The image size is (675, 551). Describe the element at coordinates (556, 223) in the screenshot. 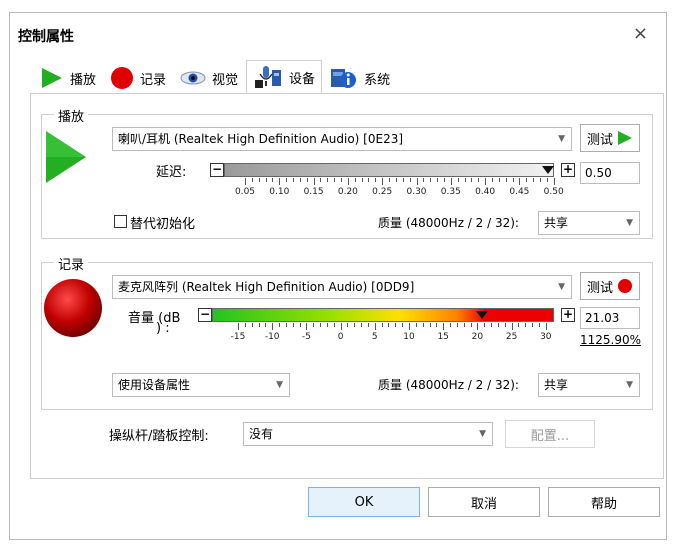

I see `playback-share-value: 共享` at that location.